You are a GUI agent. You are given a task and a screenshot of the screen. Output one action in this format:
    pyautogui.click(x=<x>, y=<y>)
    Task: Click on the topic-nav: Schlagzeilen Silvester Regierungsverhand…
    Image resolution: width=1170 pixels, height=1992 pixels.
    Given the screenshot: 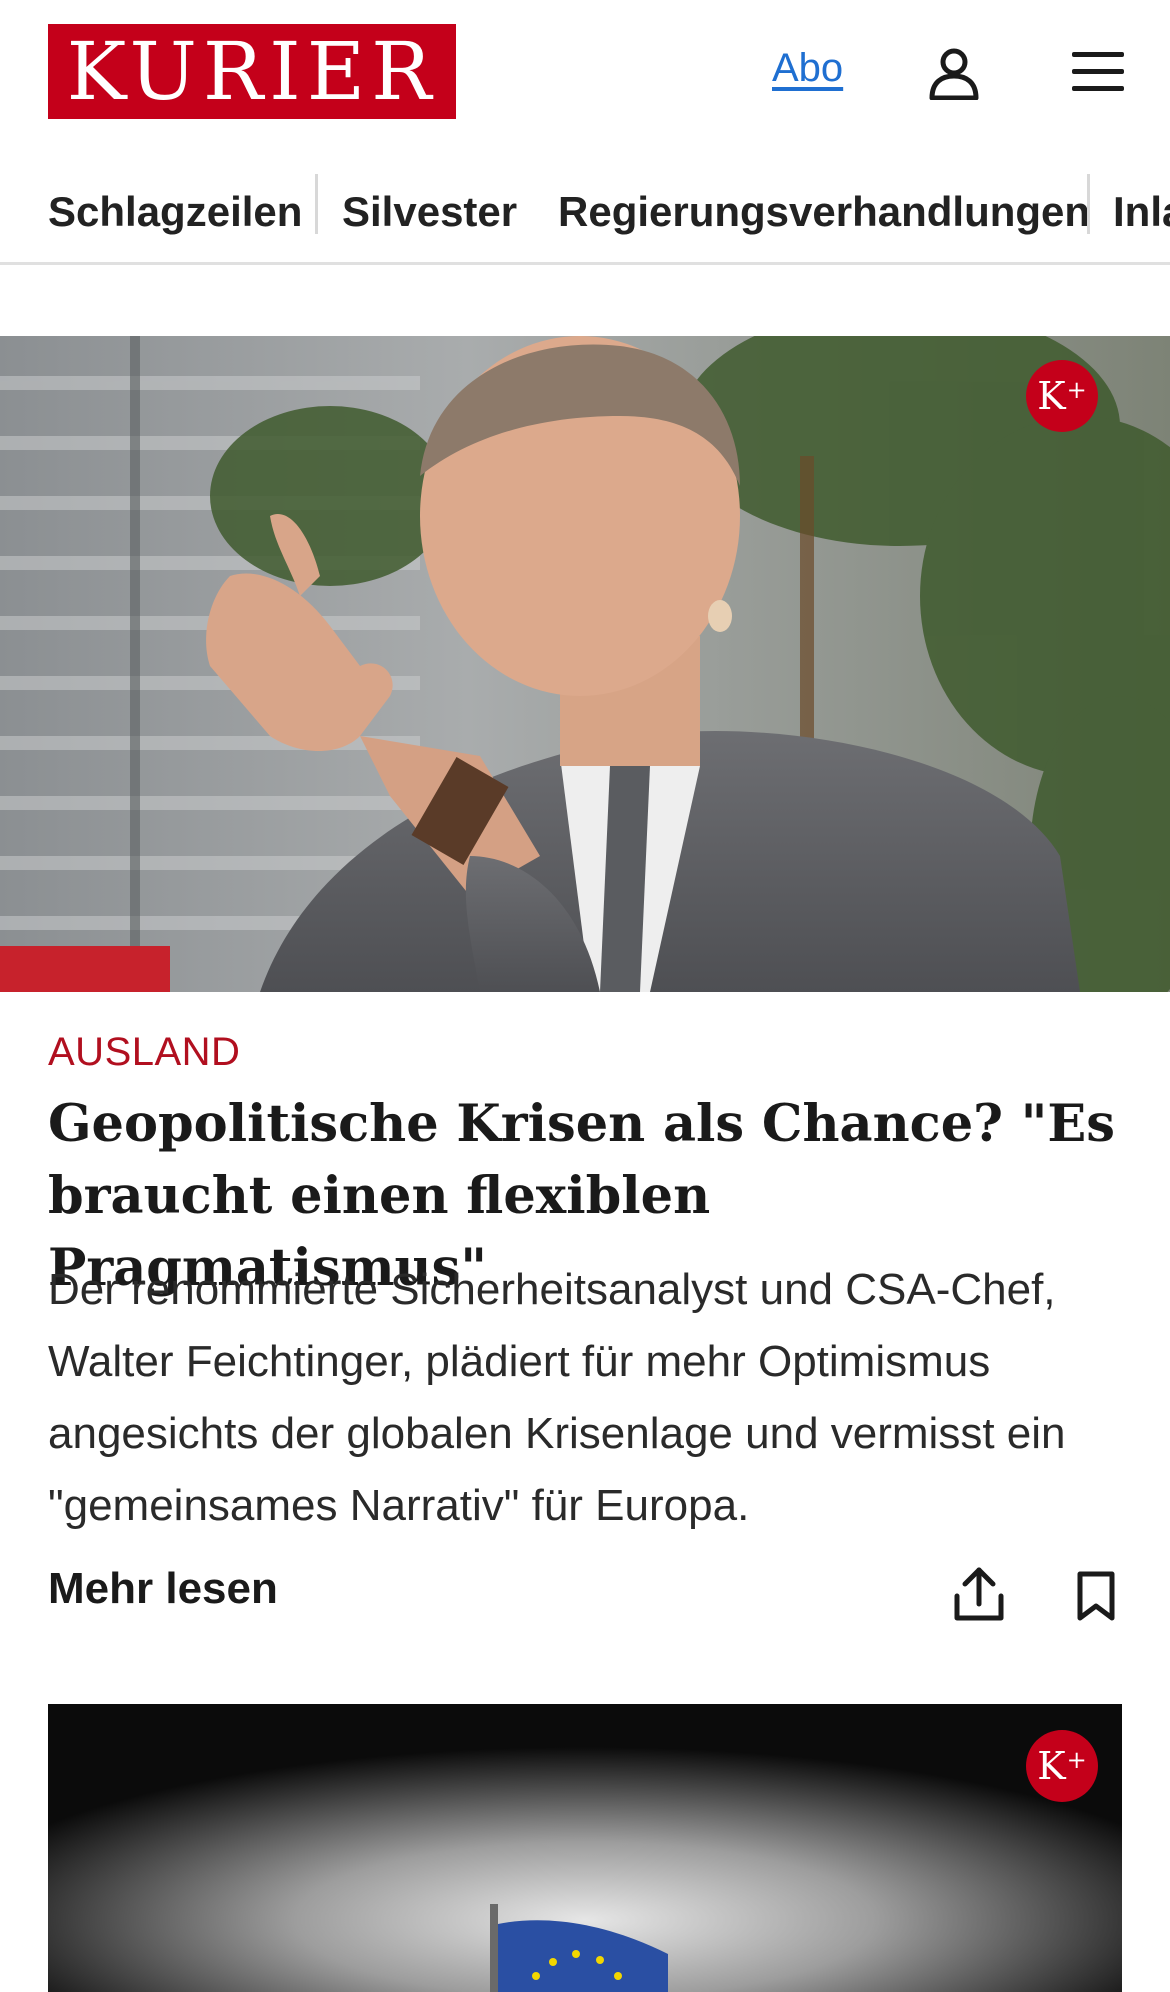 What is the action you would take?
    pyautogui.click(x=585, y=216)
    